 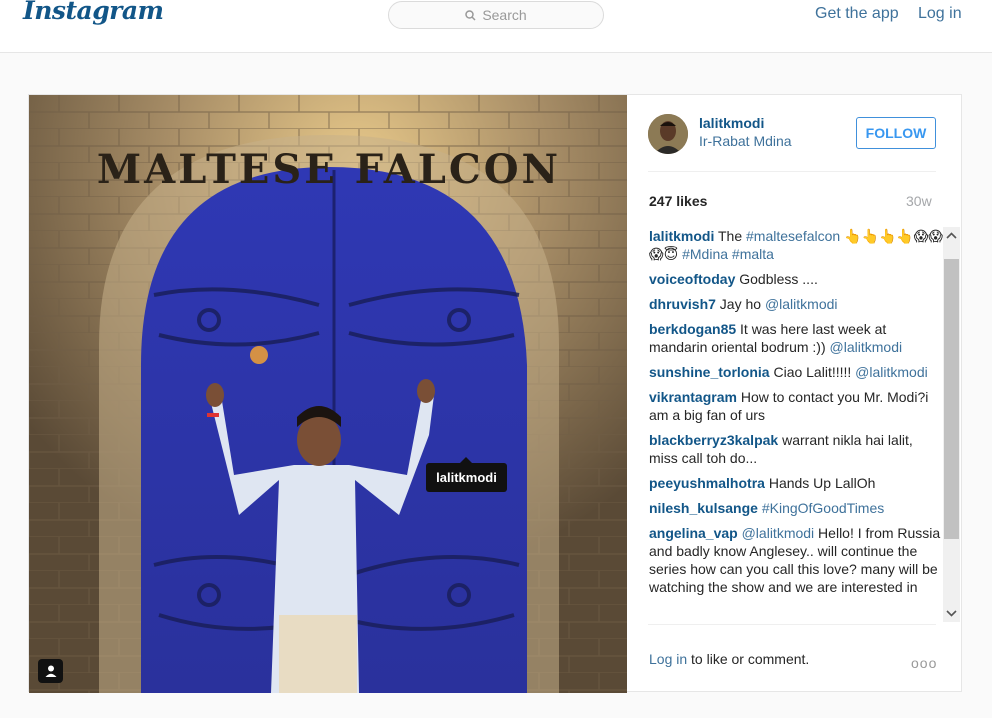 I want to click on search-placeholder: Search, so click(x=504, y=15).